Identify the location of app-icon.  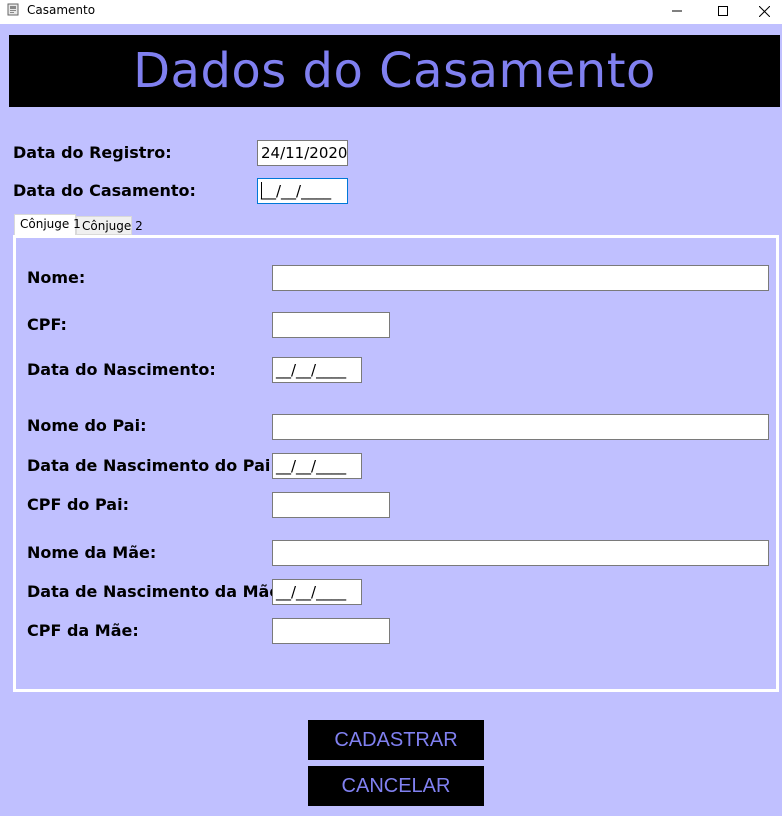
(13, 9).